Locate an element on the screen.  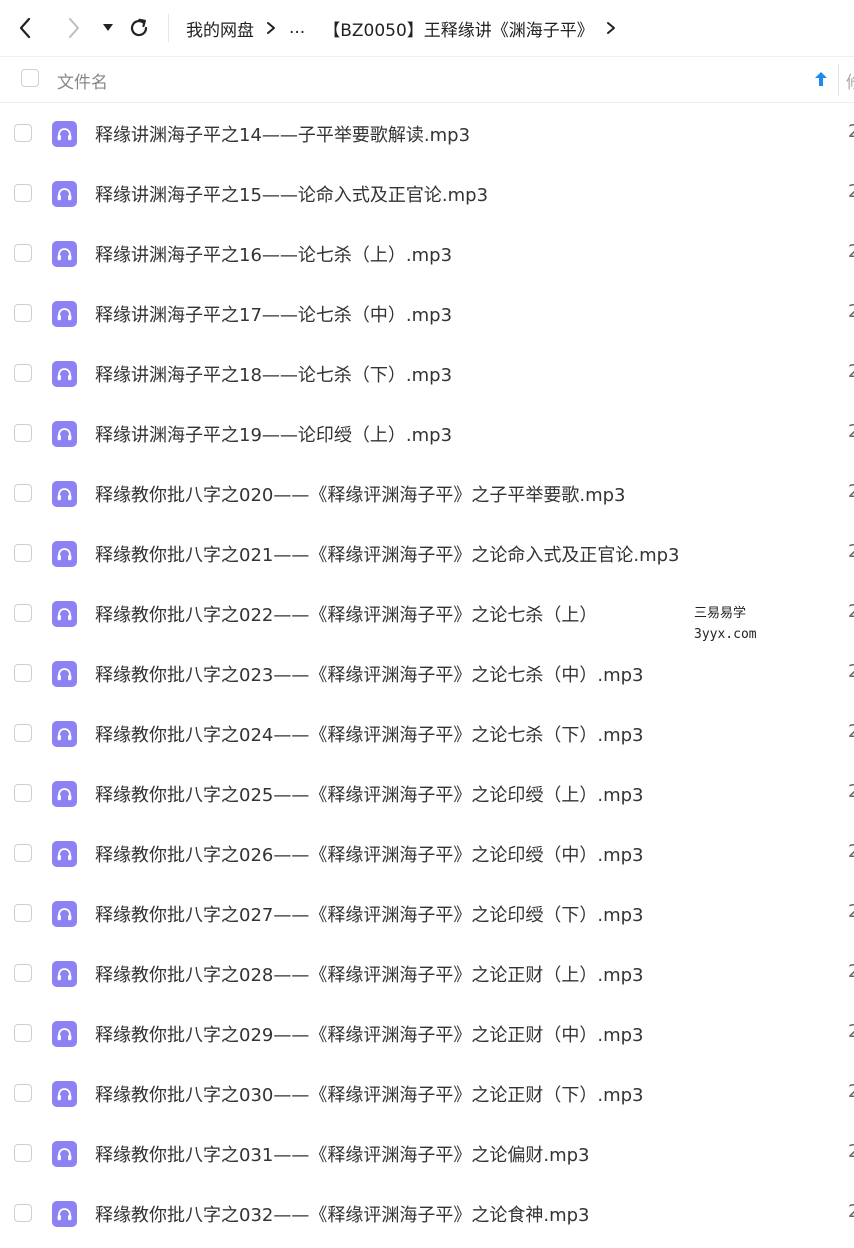
nav-separator is located at coordinates (168, 28).